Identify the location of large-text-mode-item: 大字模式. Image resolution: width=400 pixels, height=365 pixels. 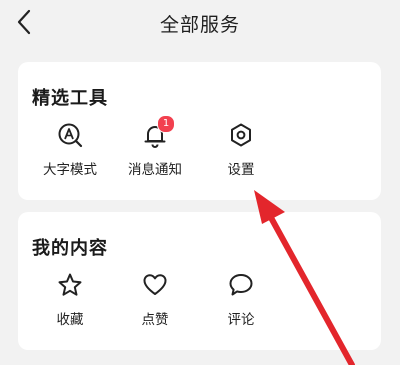
(70, 155).